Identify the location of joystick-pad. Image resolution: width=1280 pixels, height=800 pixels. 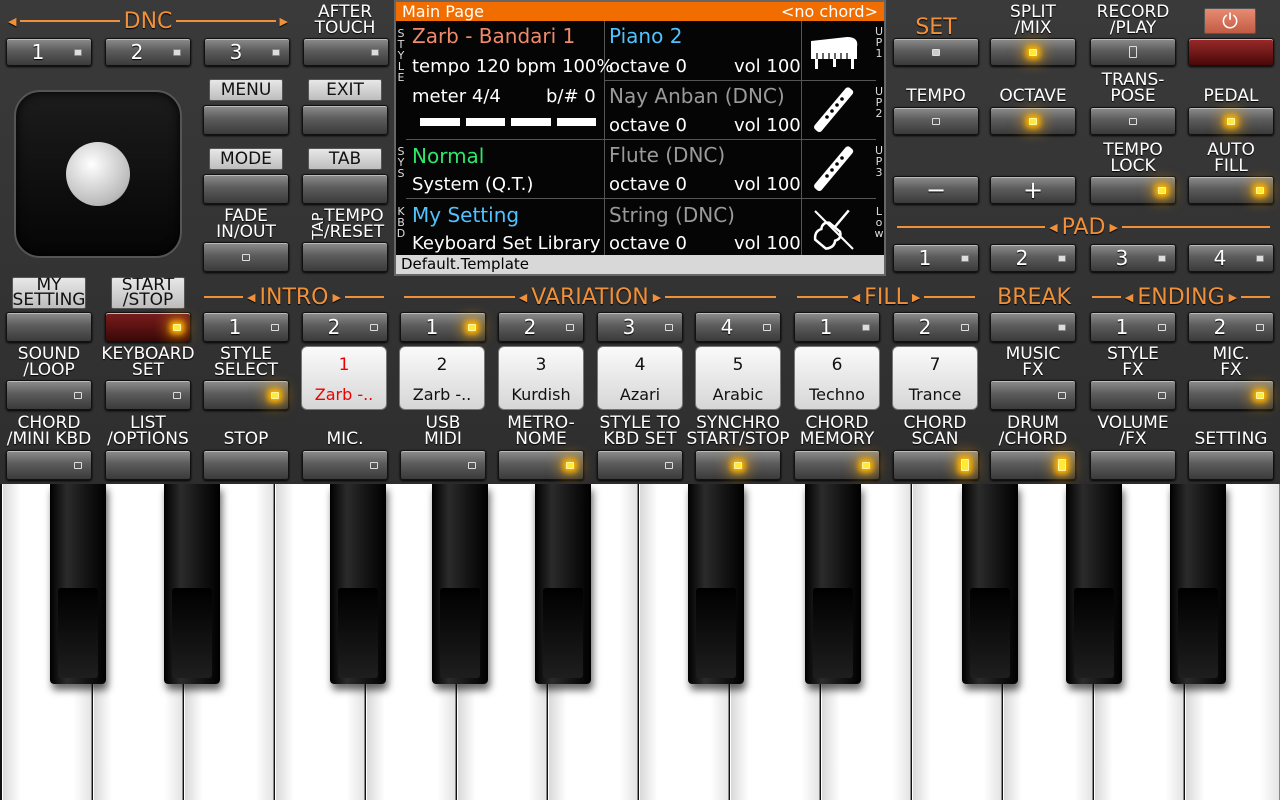
(98, 174).